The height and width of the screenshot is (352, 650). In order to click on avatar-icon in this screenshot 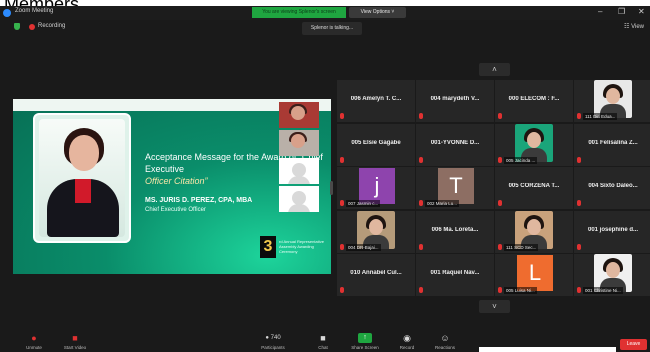, I will do `click(299, 198)`.